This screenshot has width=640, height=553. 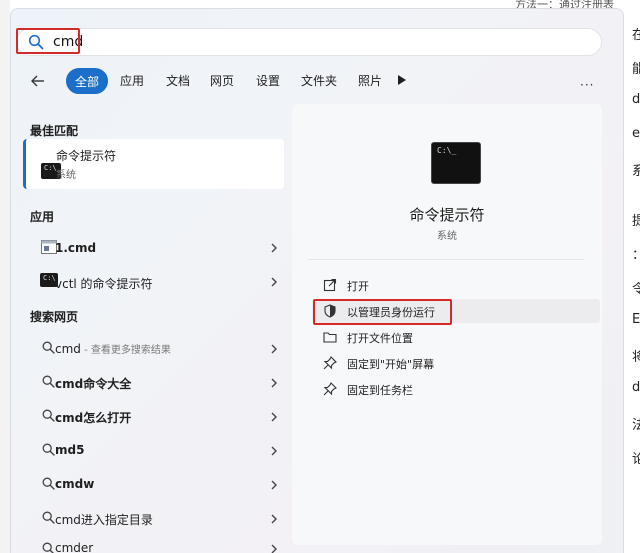 What do you see at coordinates (382, 312) in the screenshot?
I see `run-as-admin-annotation-box` at bounding box center [382, 312].